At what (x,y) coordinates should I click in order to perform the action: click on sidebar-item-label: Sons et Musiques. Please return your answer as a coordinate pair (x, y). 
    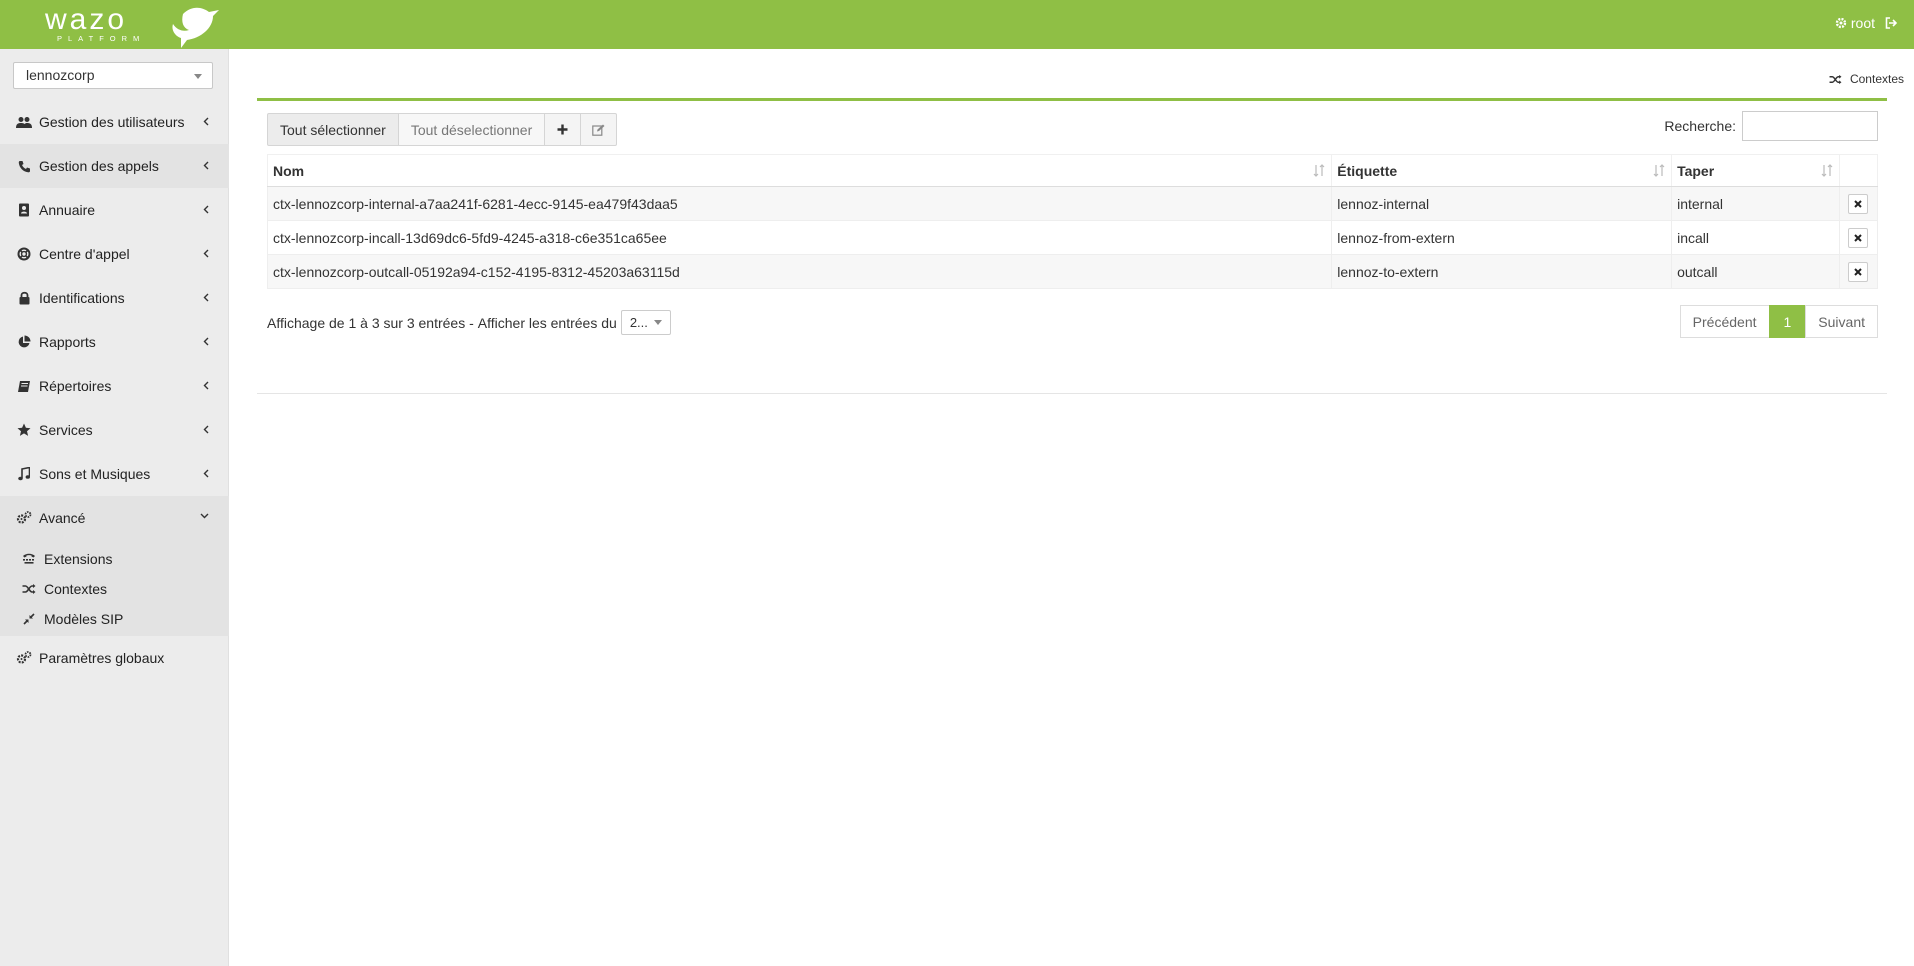
    Looking at the image, I should click on (95, 474).